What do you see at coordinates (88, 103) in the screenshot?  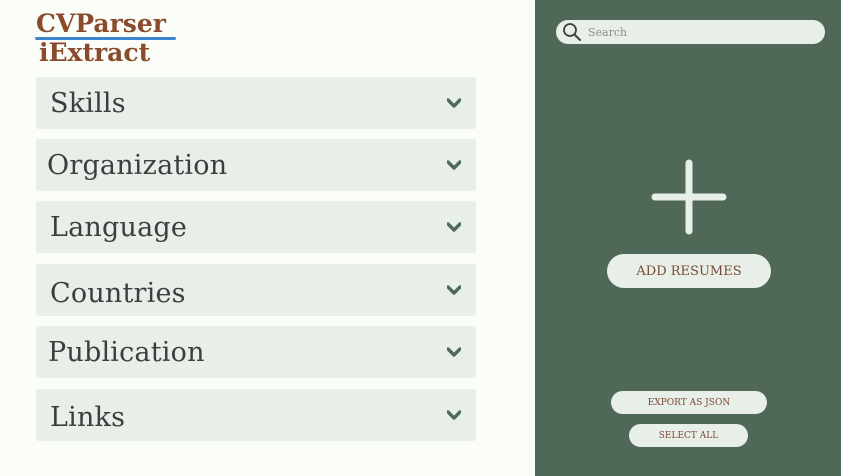 I see `filter-label: Skills` at bounding box center [88, 103].